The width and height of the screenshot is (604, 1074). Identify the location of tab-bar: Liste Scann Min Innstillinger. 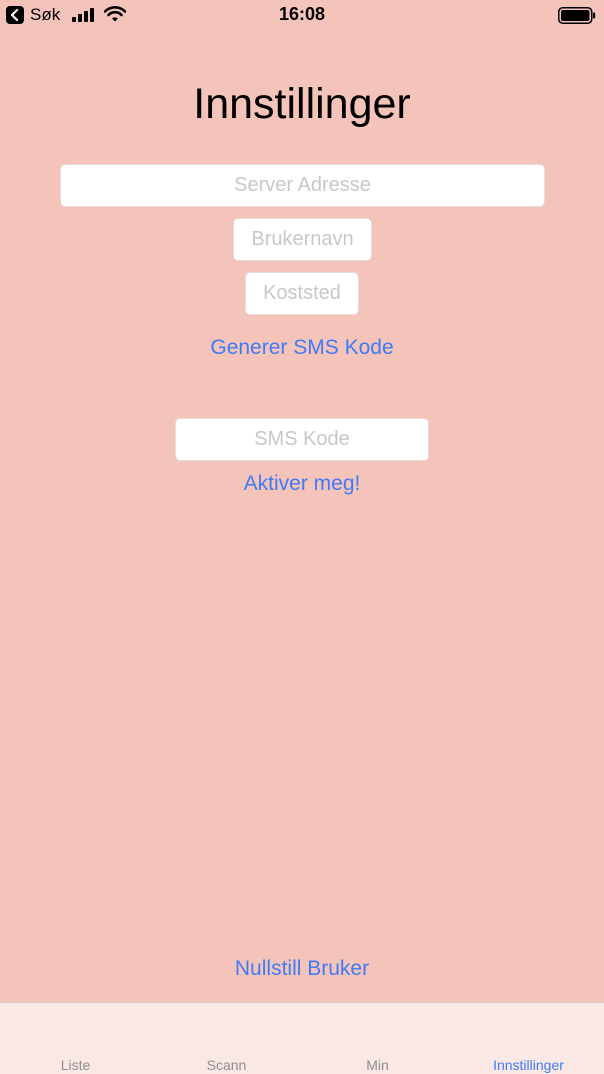
(302, 1038).